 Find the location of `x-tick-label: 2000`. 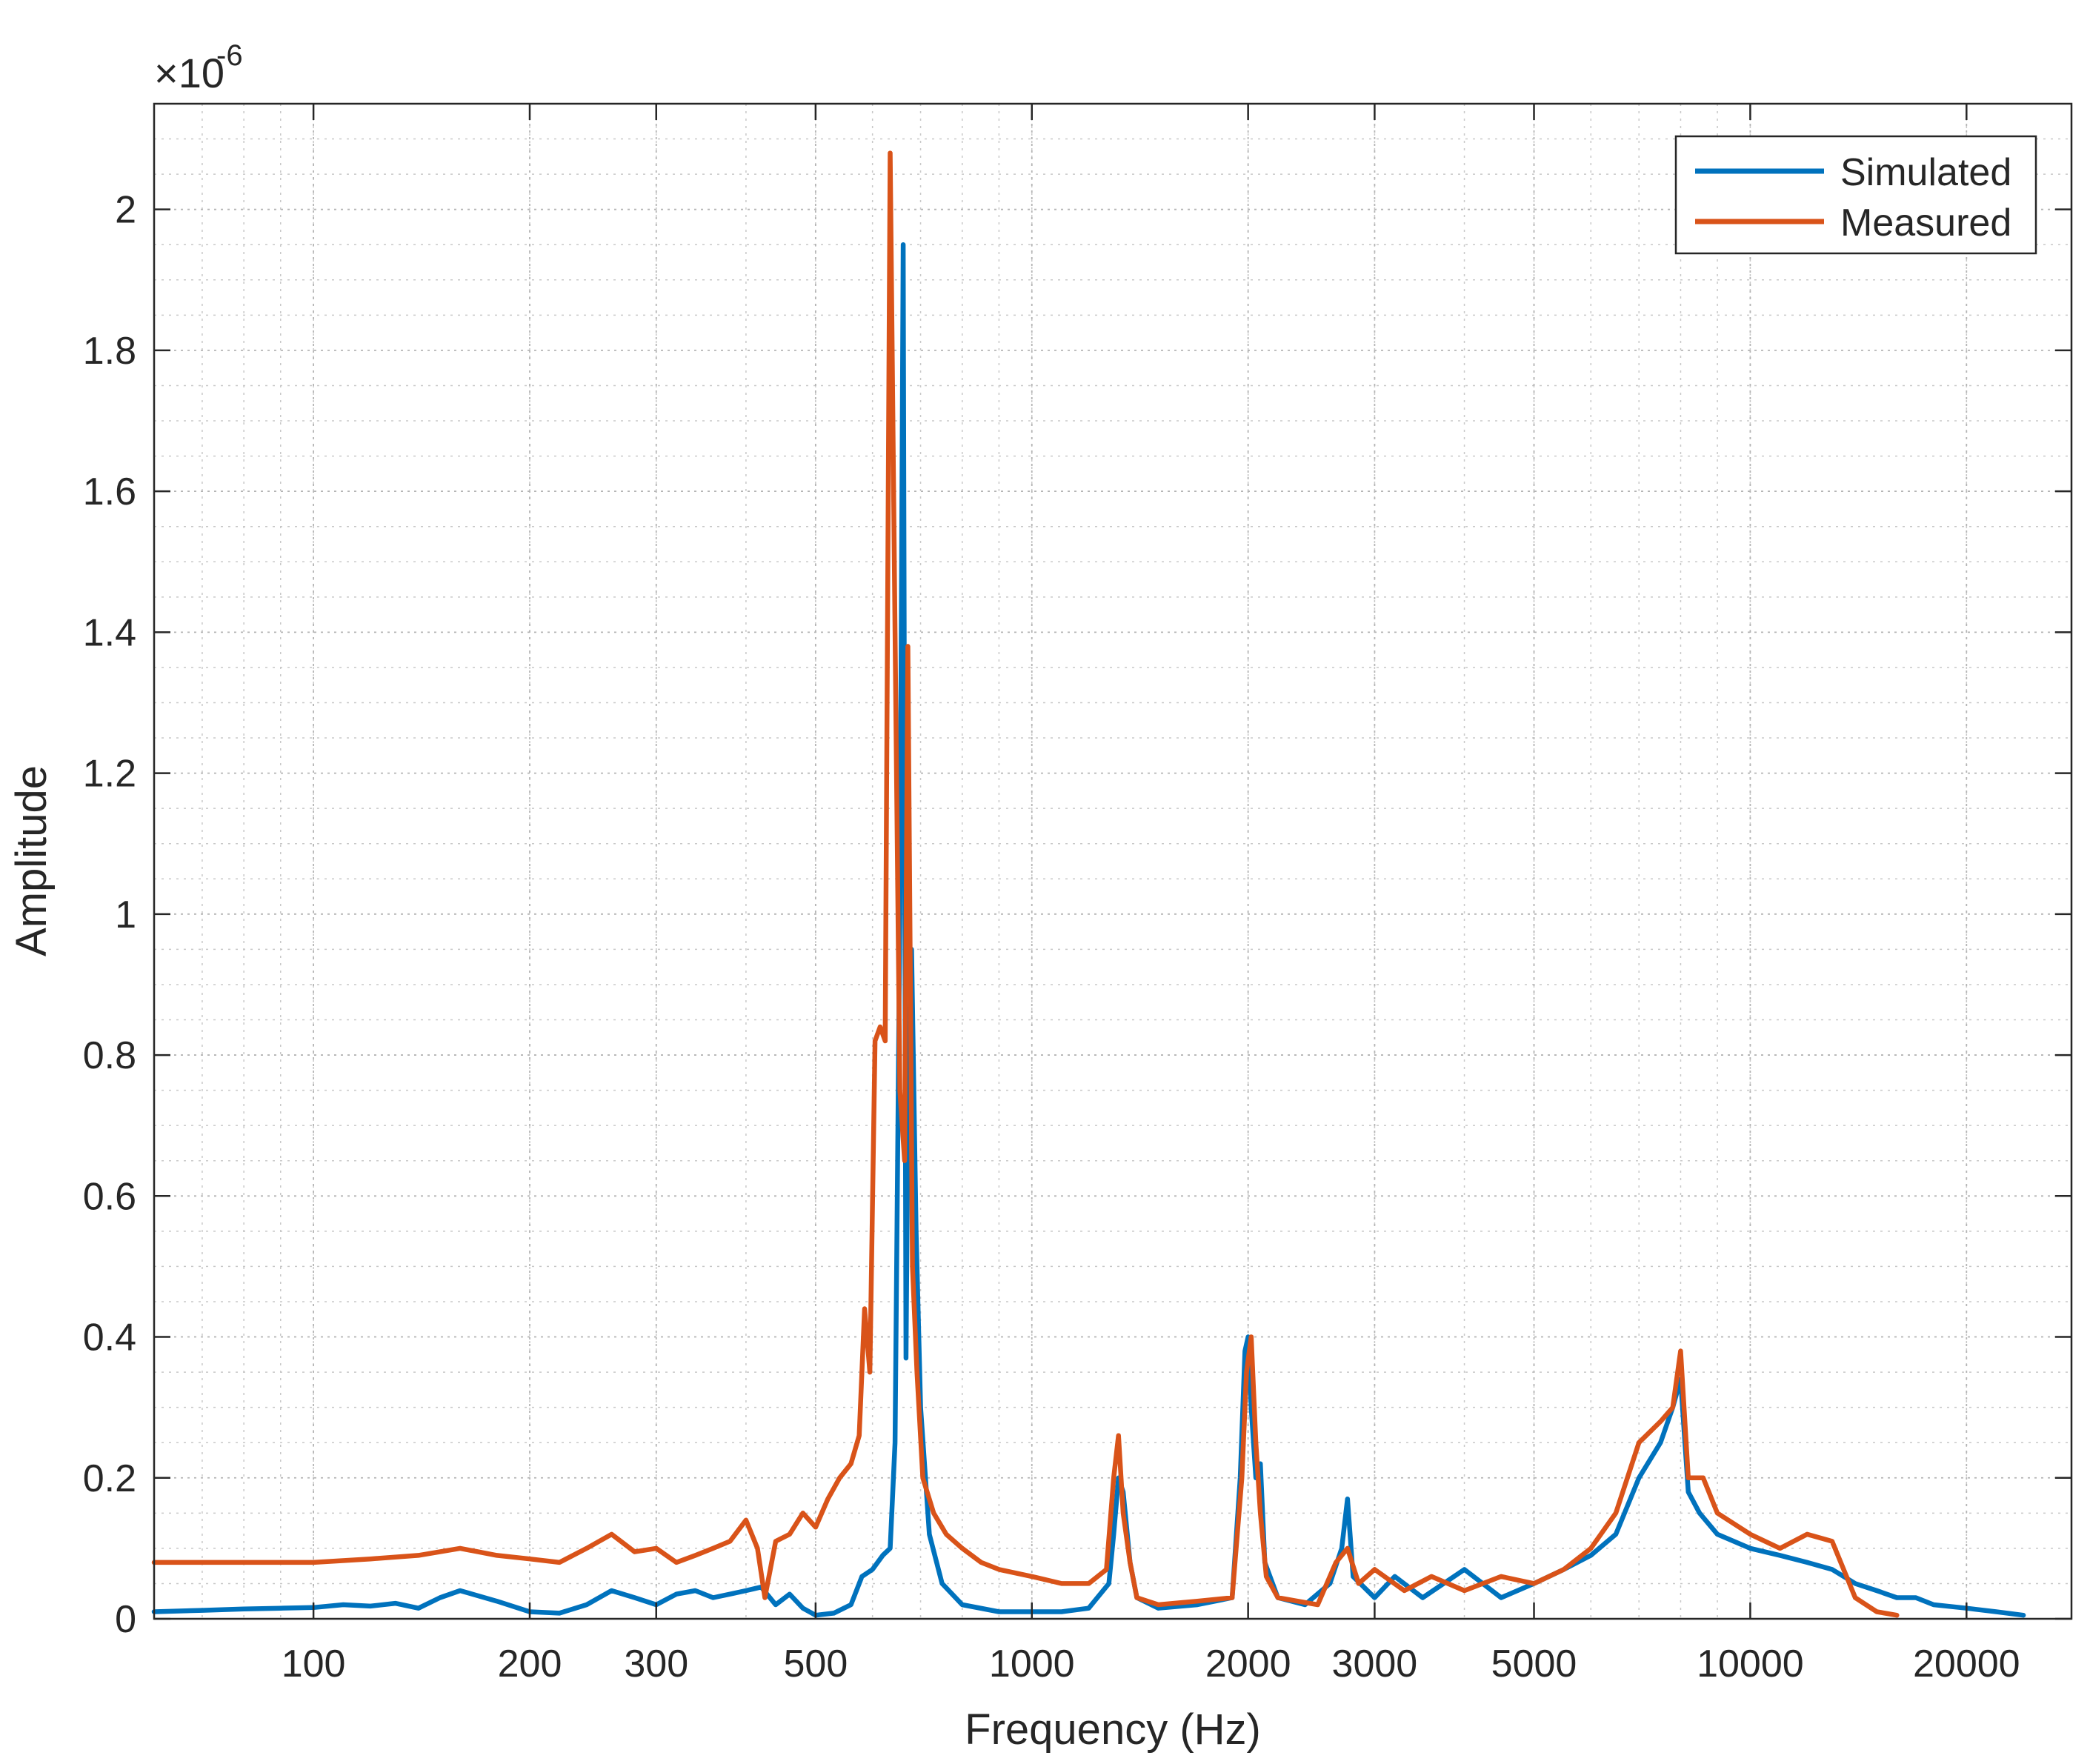

x-tick-label: 2000 is located at coordinates (1248, 1663).